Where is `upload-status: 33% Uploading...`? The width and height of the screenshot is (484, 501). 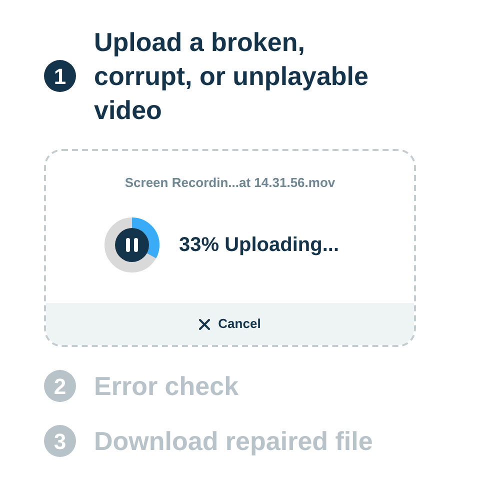 upload-status: 33% Uploading... is located at coordinates (259, 245).